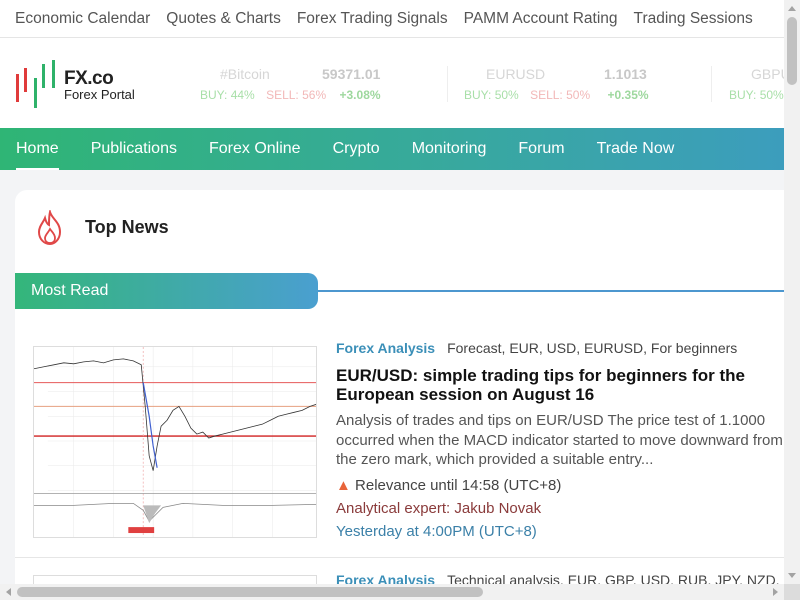 The width and height of the screenshot is (800, 600). What do you see at coordinates (551, 291) in the screenshot?
I see `tab-underline` at bounding box center [551, 291].